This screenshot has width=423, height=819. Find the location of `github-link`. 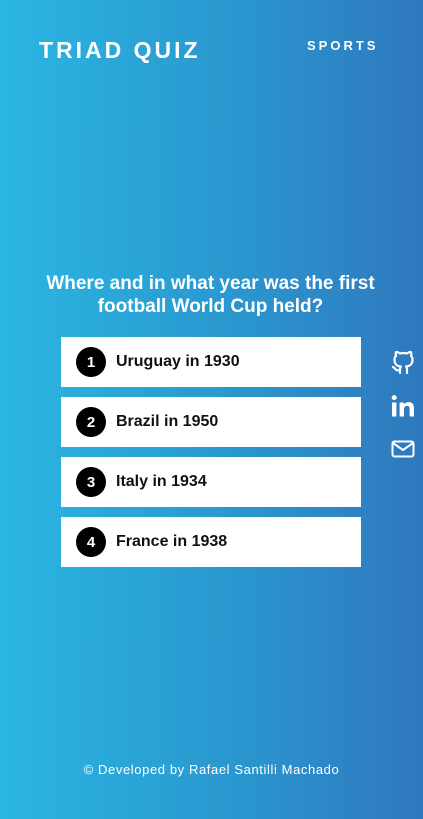

github-link is located at coordinates (403, 363).